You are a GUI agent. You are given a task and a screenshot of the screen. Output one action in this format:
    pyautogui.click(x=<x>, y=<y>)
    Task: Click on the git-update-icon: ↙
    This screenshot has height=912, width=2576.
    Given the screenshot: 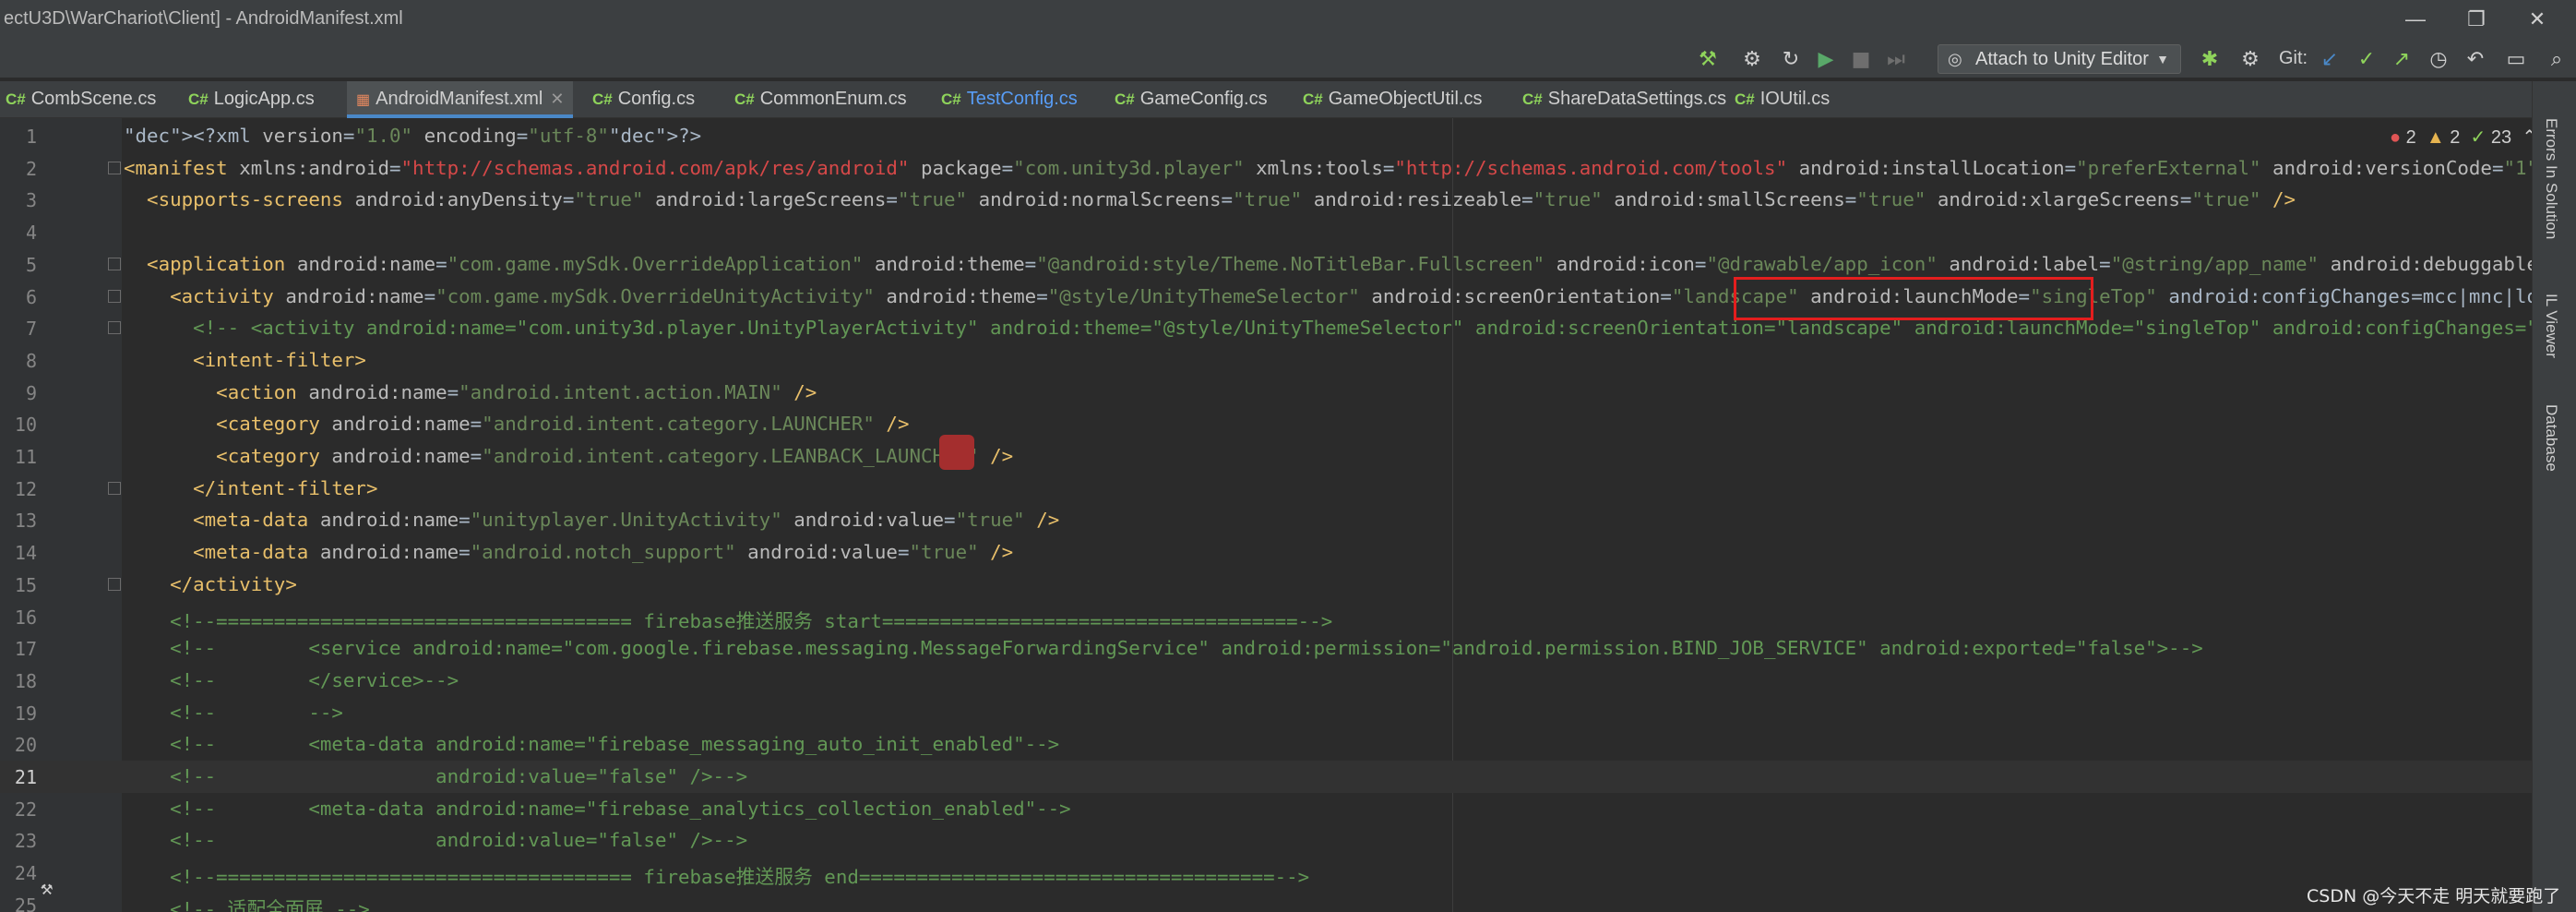 What is the action you would take?
    pyautogui.click(x=2330, y=60)
    